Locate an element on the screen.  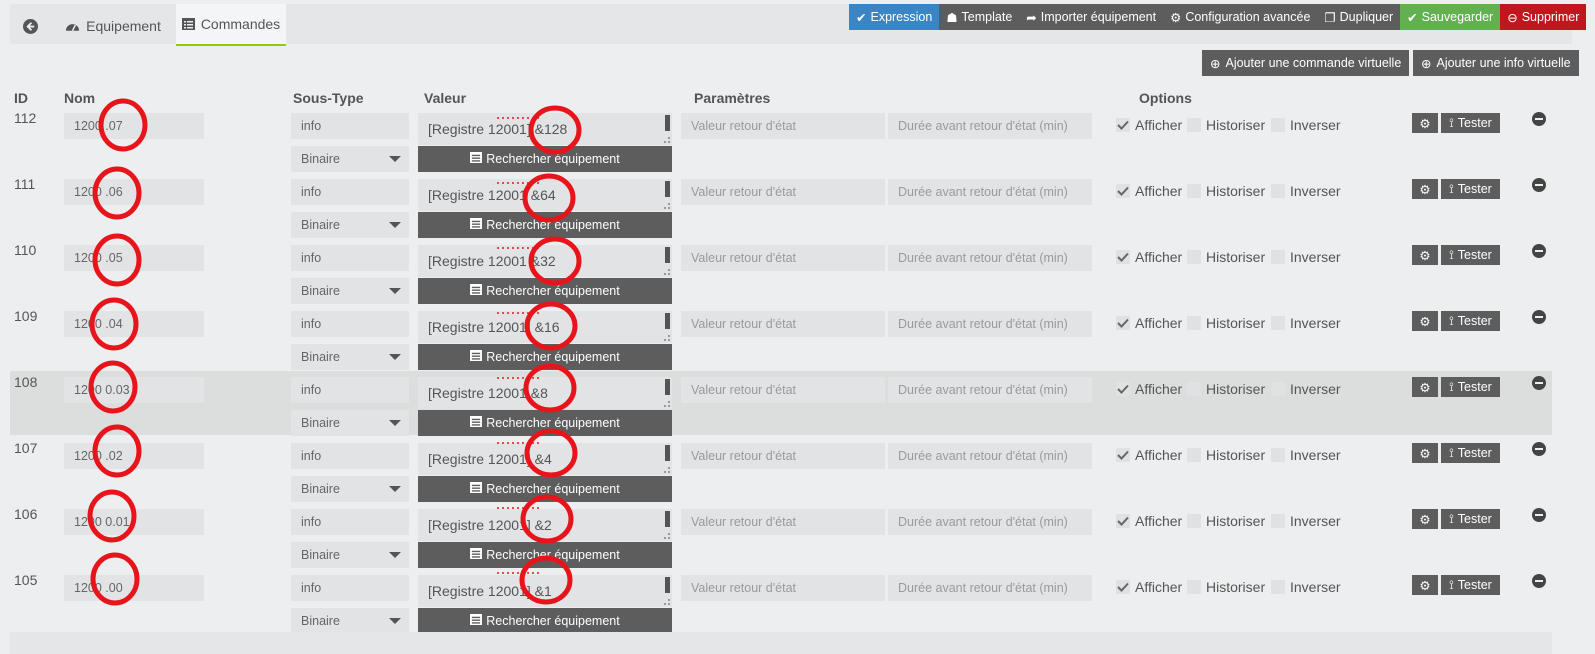
delete-button: ⊖ Supprimer is located at coordinates (1543, 17).